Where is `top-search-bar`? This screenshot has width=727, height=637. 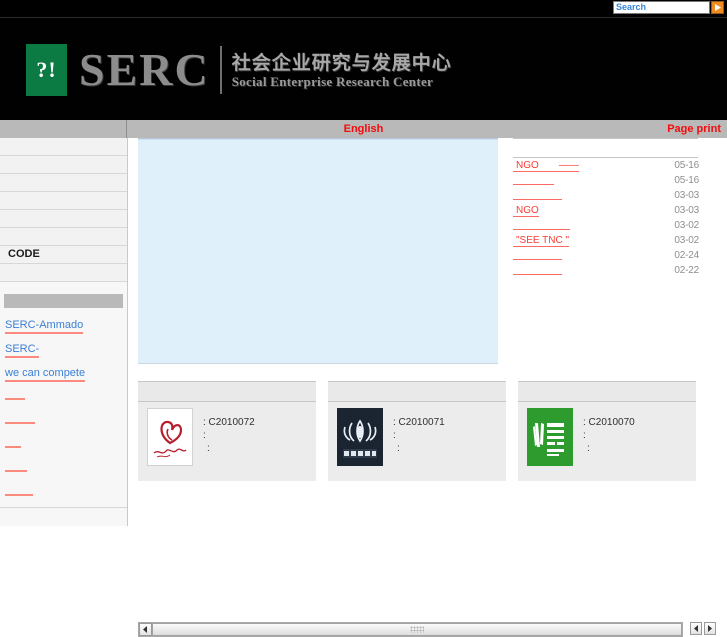
top-search-bar is located at coordinates (363, 8).